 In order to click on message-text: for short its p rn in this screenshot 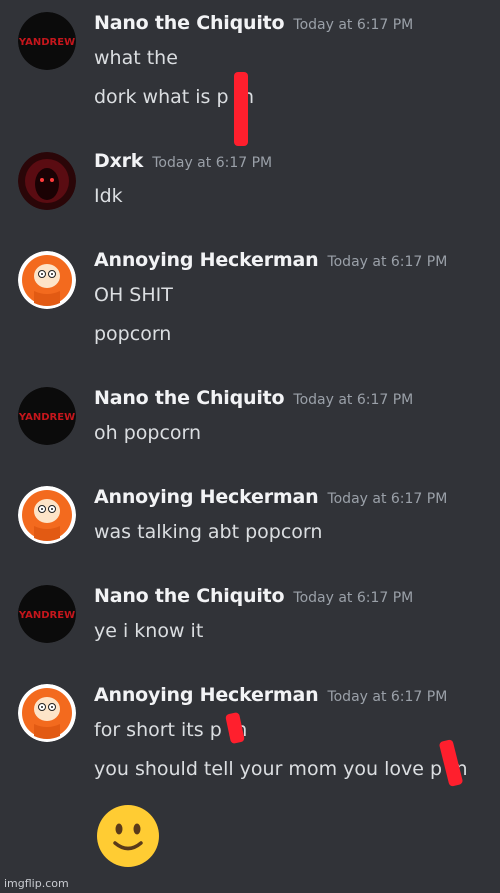, I will do `click(171, 730)`.